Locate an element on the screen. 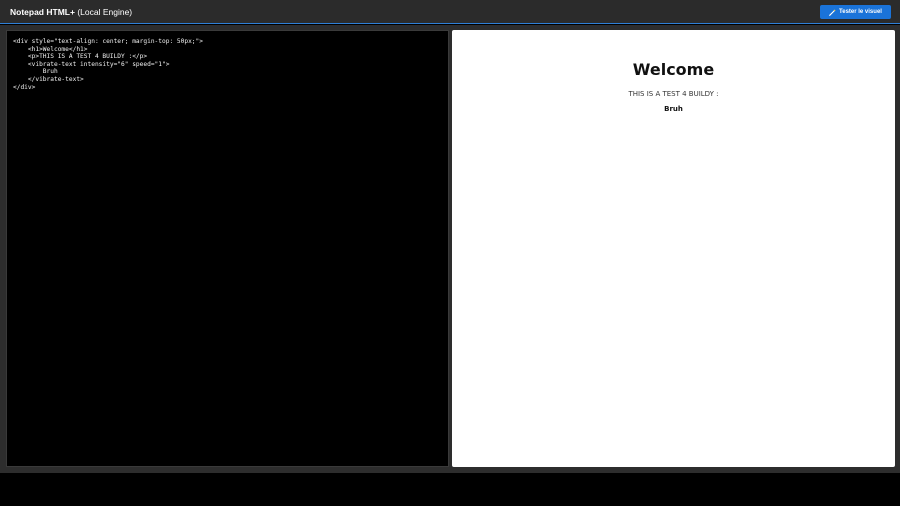  test-visual-button-label: Tester le visuel is located at coordinates (860, 12).